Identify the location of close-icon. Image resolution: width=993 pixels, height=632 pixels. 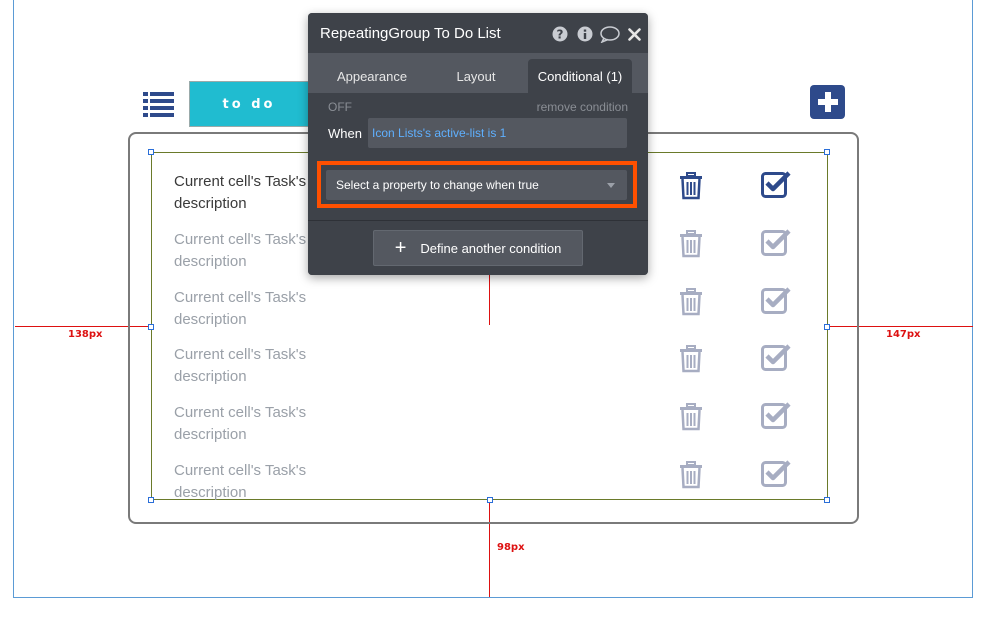
(634, 34).